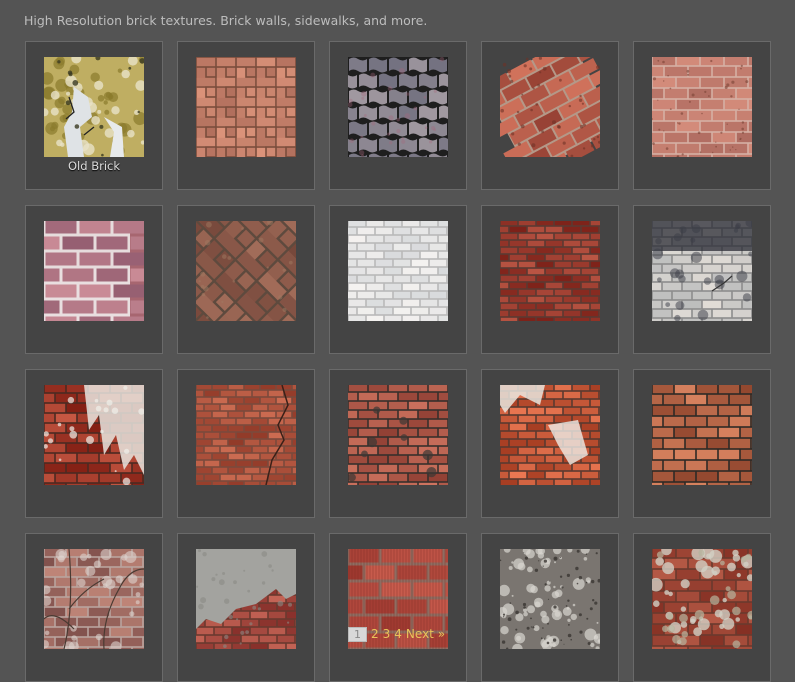 This screenshot has height=682, width=795. What do you see at coordinates (357, 634) in the screenshot?
I see `page-current: 1` at bounding box center [357, 634].